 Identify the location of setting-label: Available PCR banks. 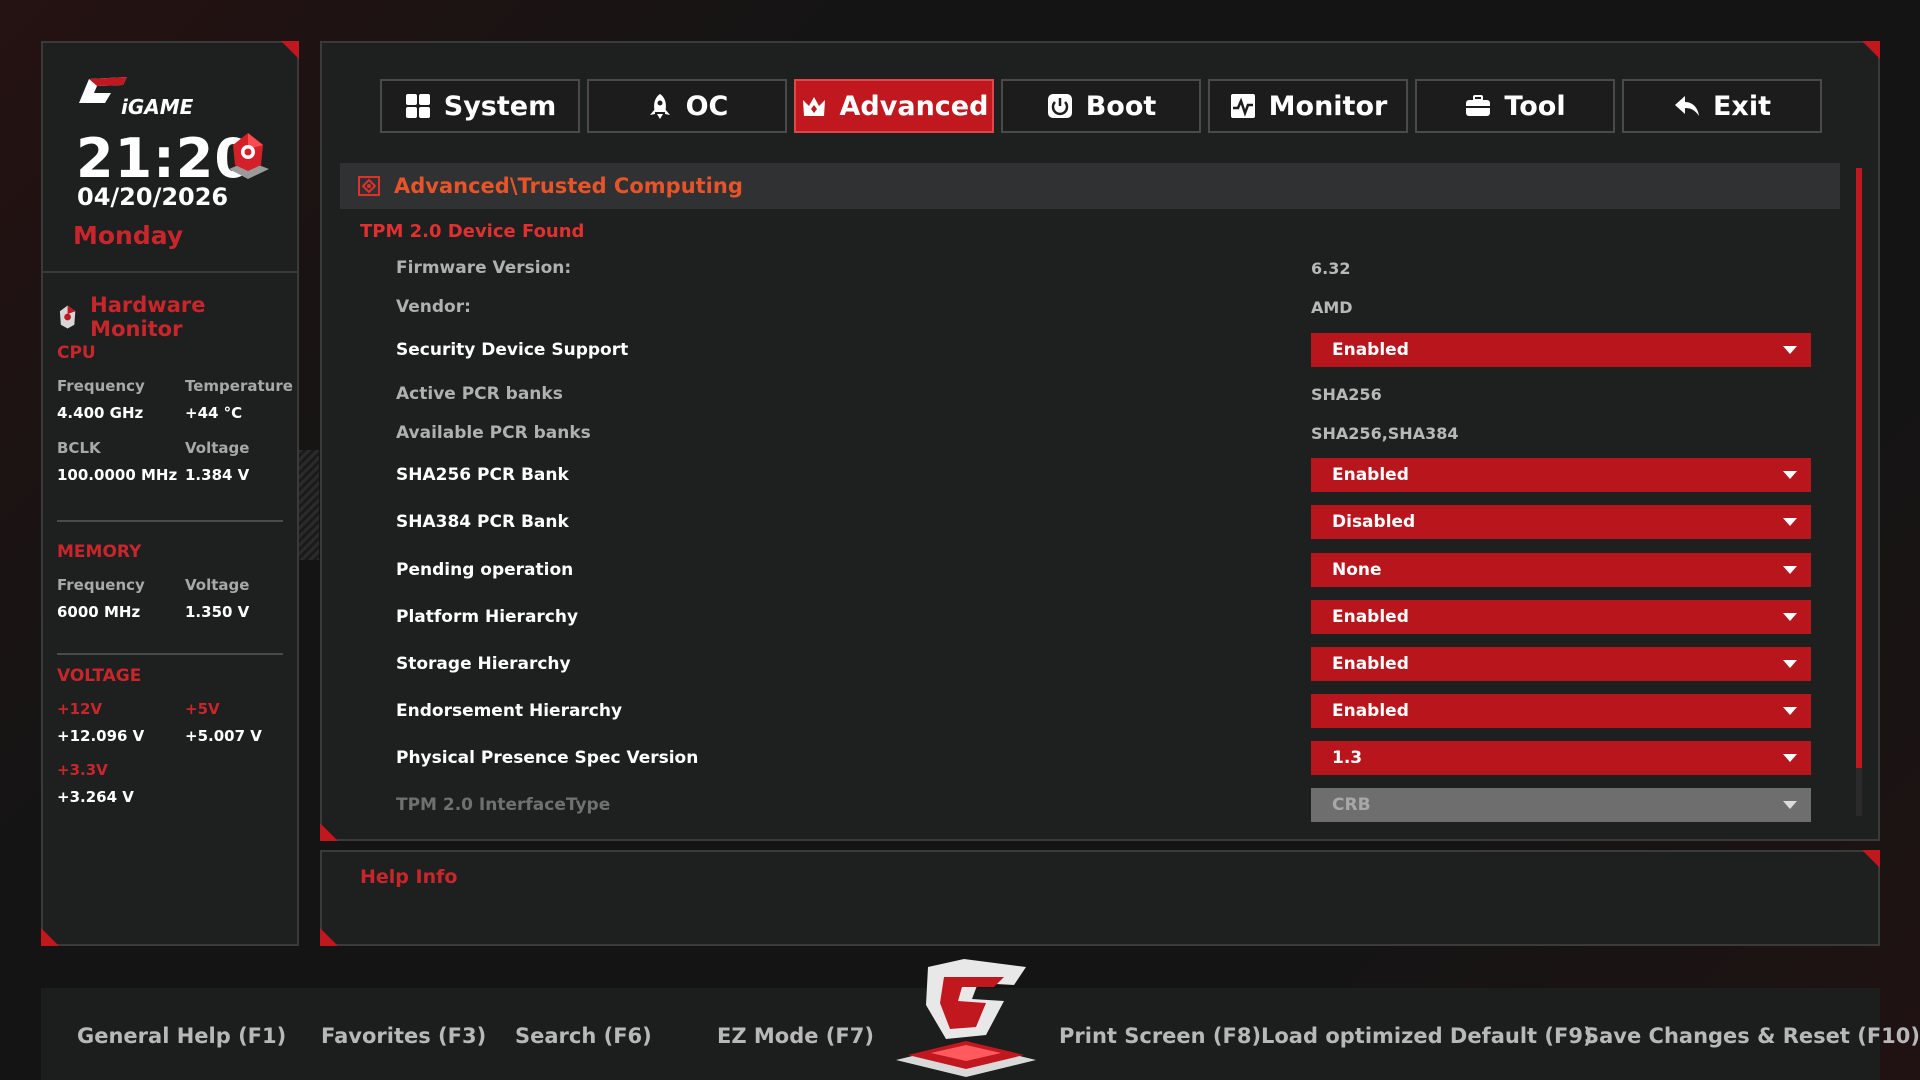
(493, 433).